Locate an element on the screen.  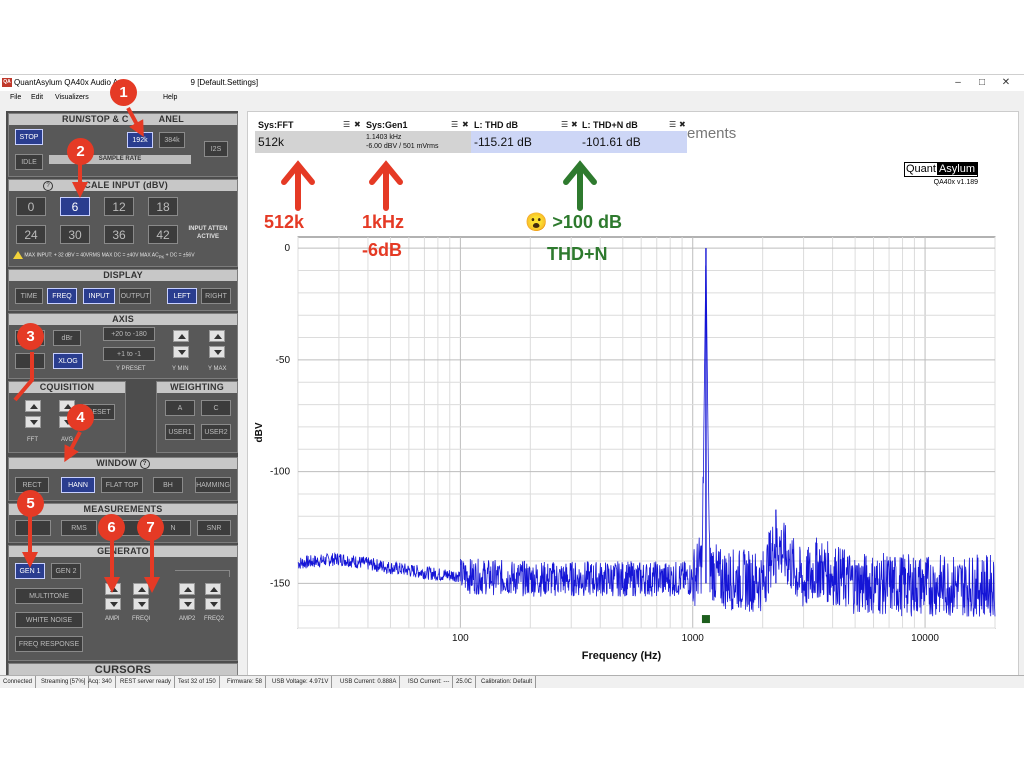
weight-user2-button: USER2 is located at coordinates (216, 432).